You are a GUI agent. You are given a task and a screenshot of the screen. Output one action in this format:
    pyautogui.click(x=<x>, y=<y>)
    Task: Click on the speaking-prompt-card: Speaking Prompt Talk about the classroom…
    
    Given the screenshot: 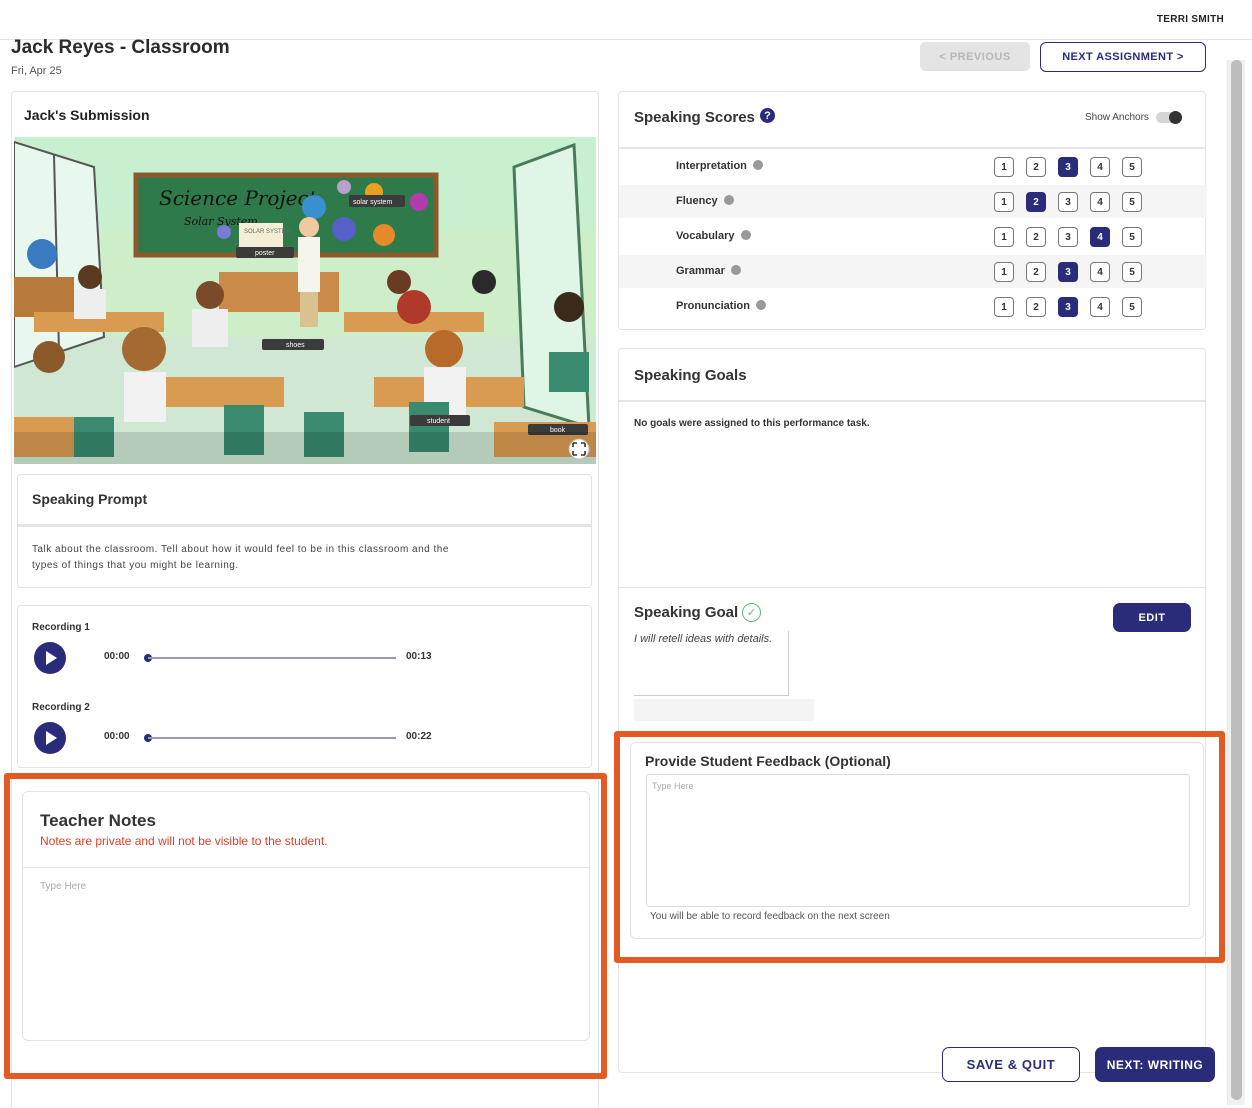 What is the action you would take?
    pyautogui.click(x=304, y=531)
    